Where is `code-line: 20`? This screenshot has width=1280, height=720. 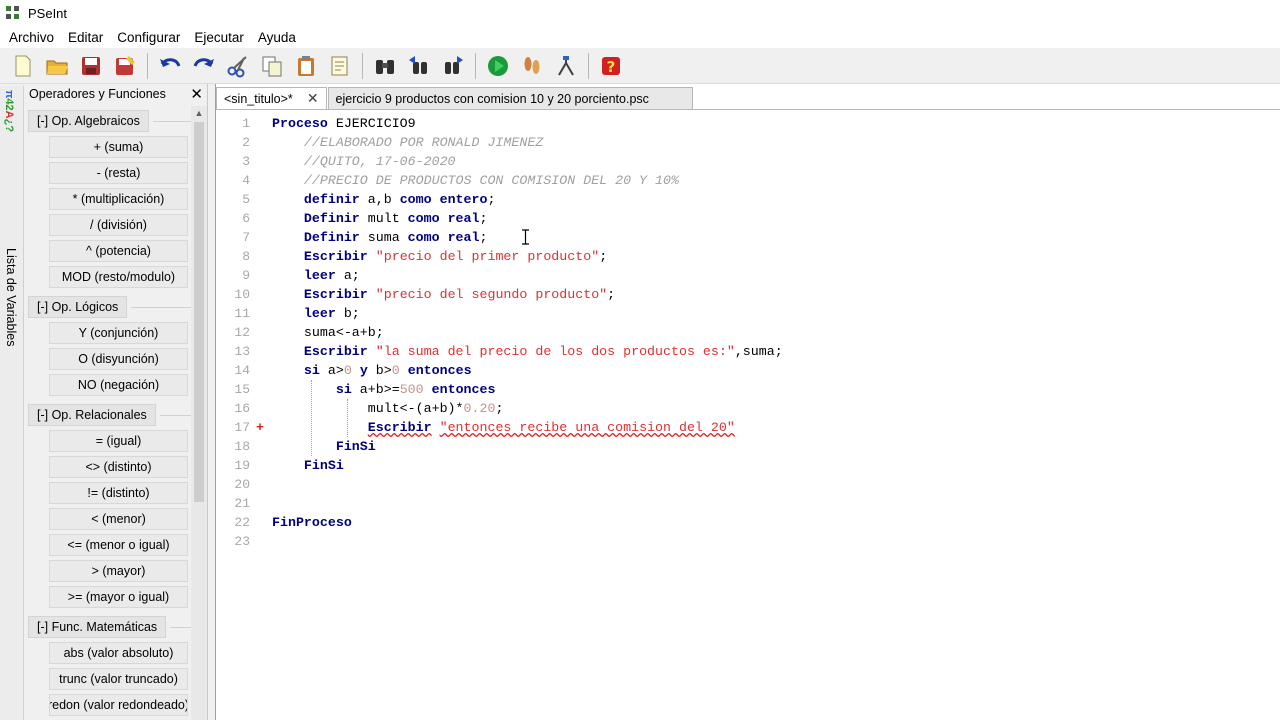 code-line: 20 is located at coordinates (748, 484).